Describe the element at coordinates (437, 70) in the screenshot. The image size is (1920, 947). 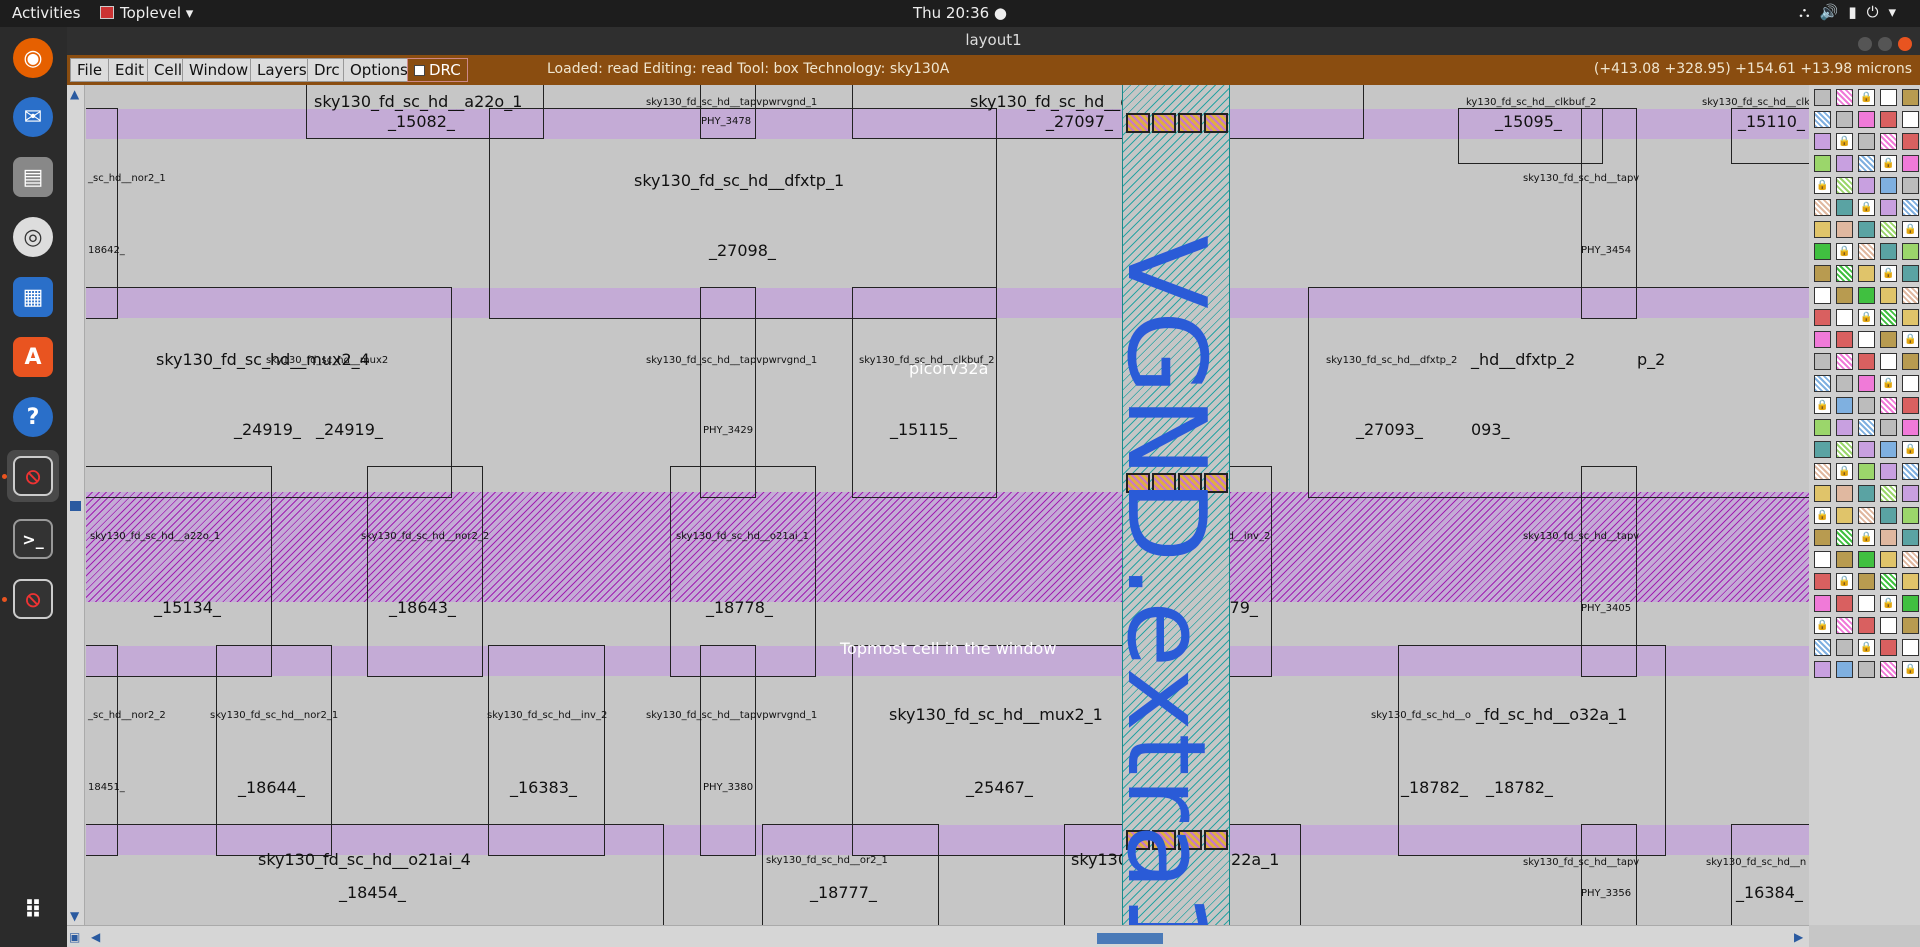
I see `drc-toggle: DRC` at that location.